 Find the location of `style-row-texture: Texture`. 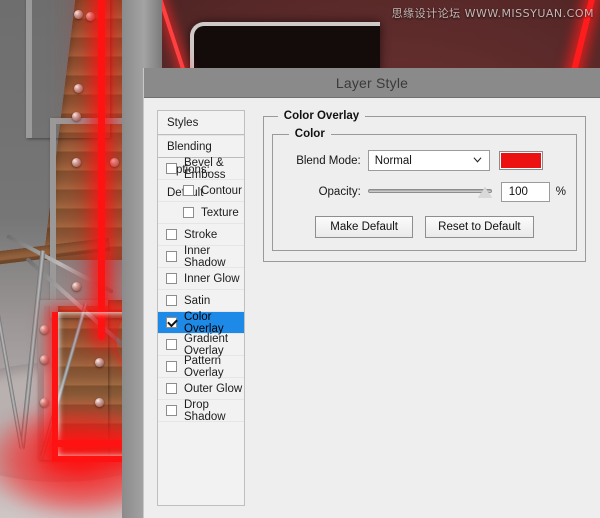

style-row-texture: Texture is located at coordinates (201, 213).